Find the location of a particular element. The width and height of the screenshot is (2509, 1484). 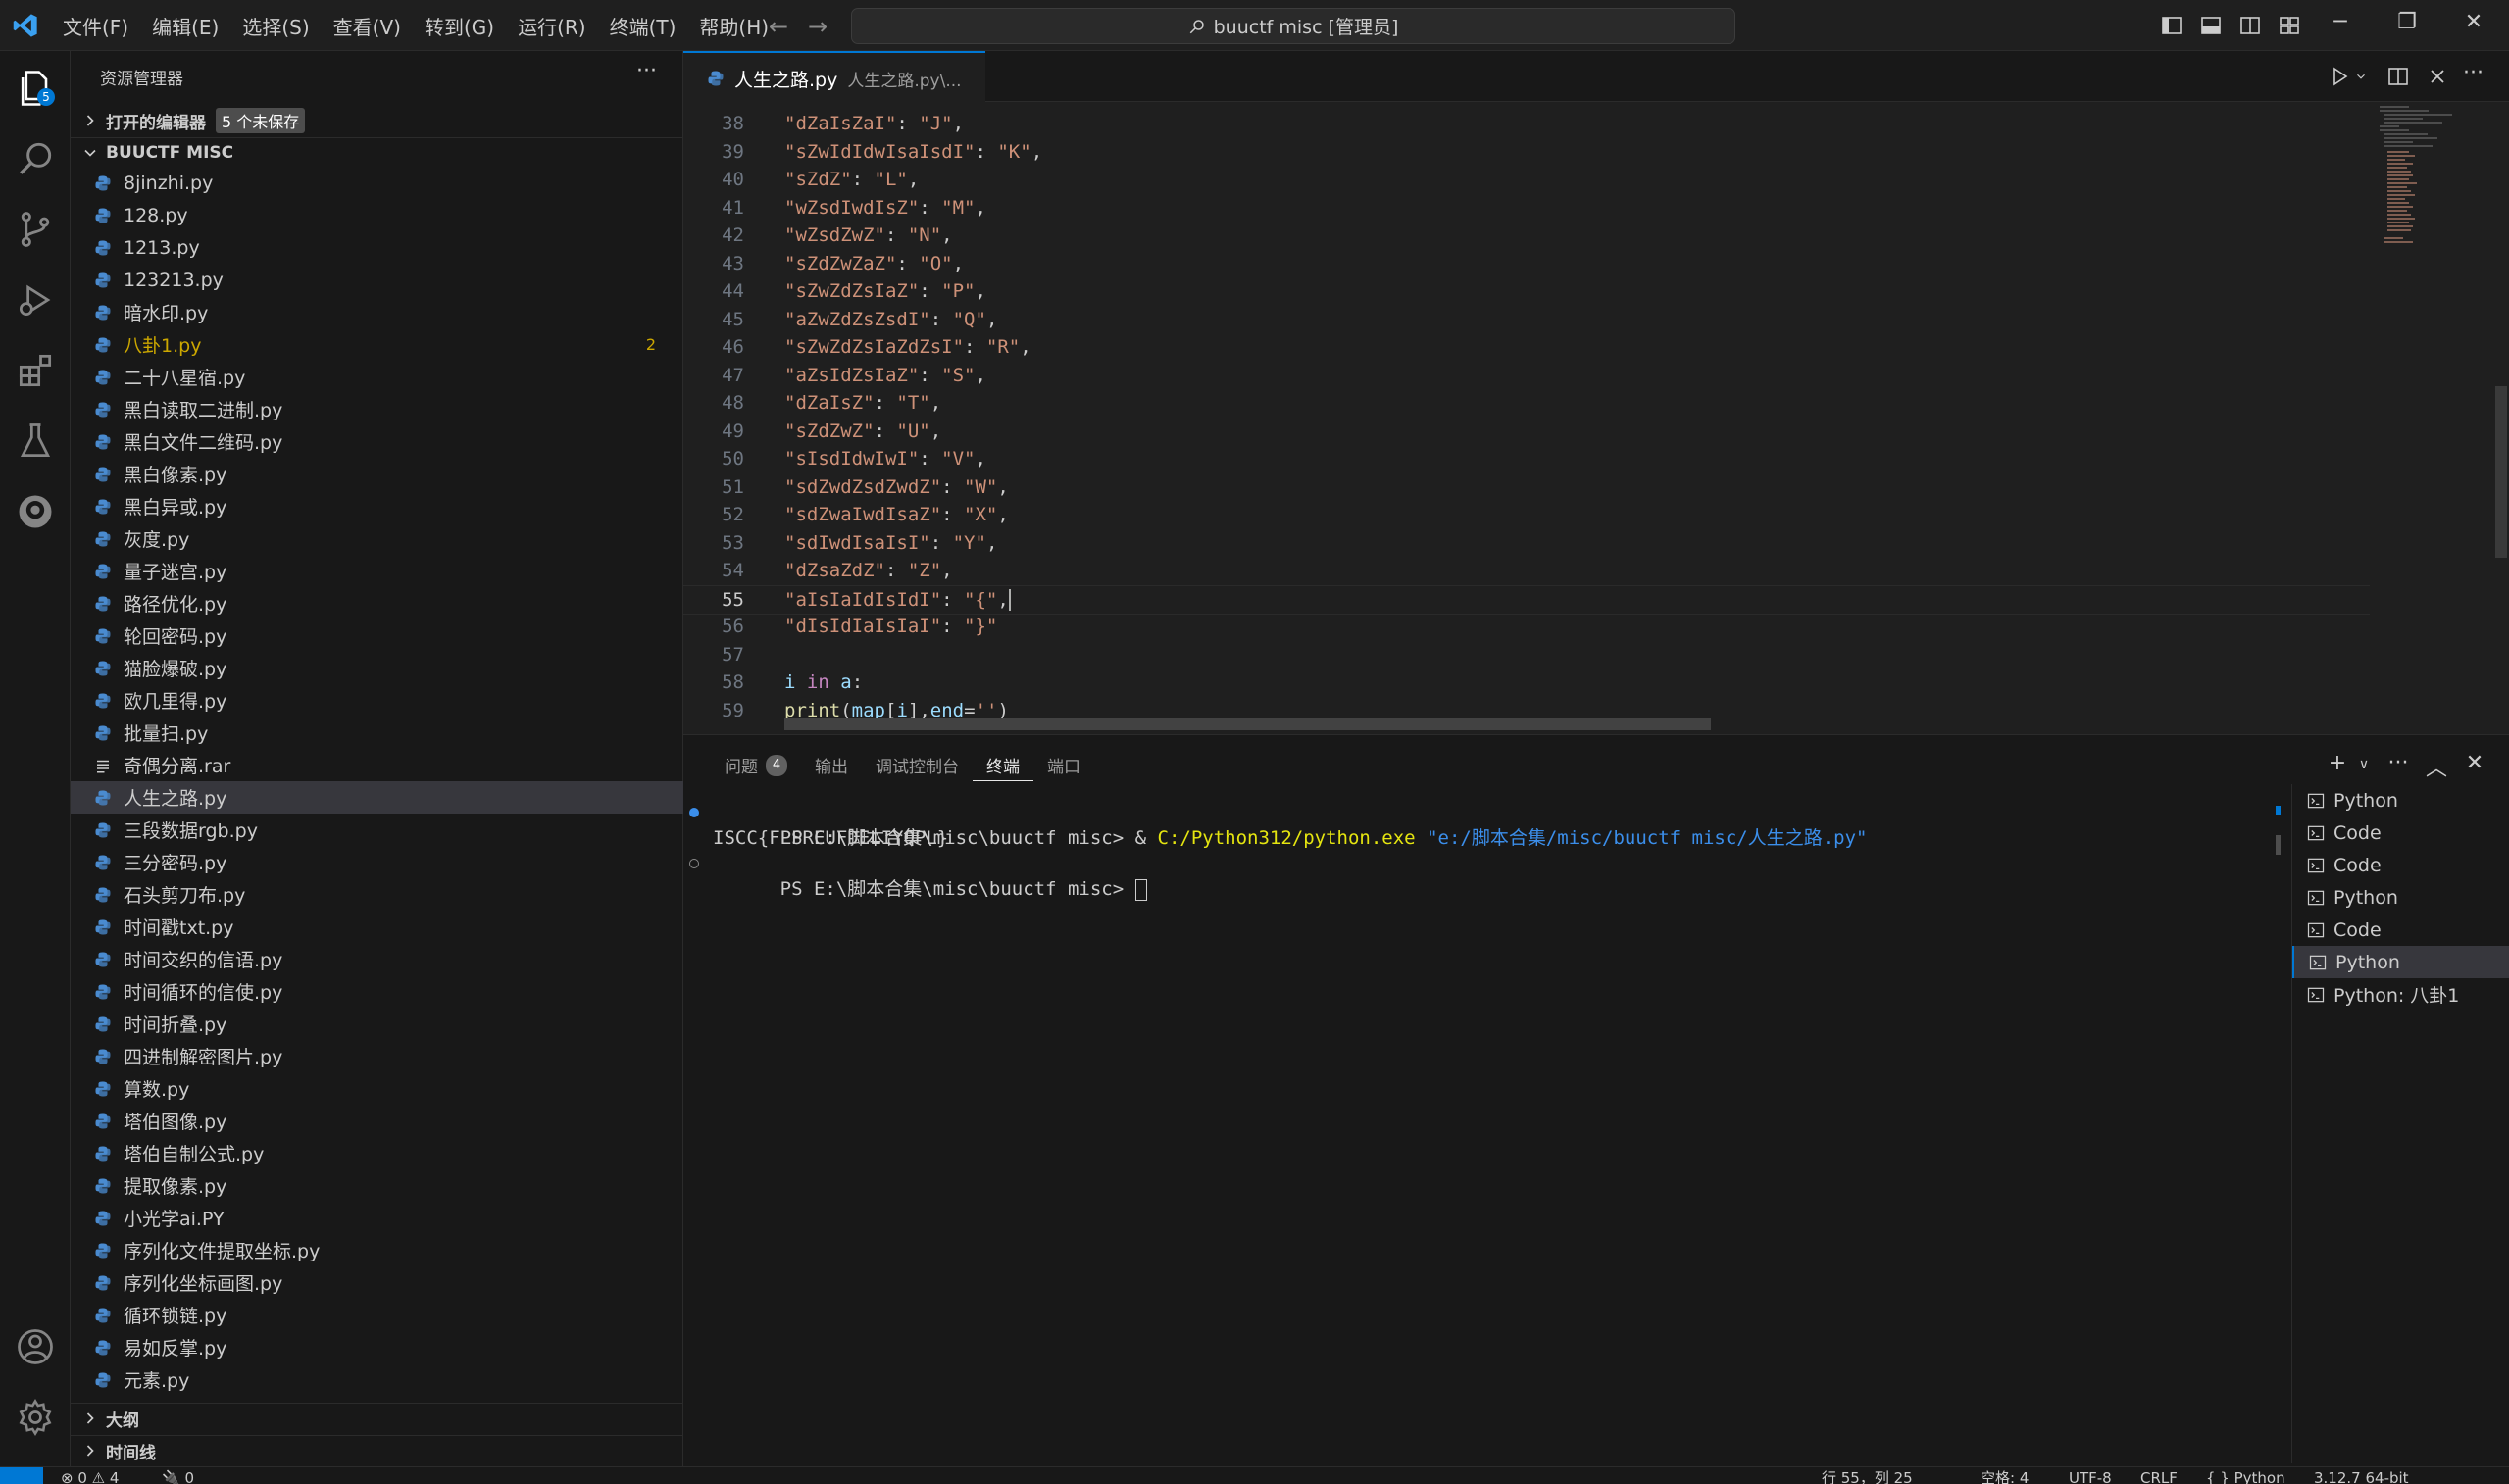

file-item: 黑白文件二维码.py is located at coordinates (377, 441).